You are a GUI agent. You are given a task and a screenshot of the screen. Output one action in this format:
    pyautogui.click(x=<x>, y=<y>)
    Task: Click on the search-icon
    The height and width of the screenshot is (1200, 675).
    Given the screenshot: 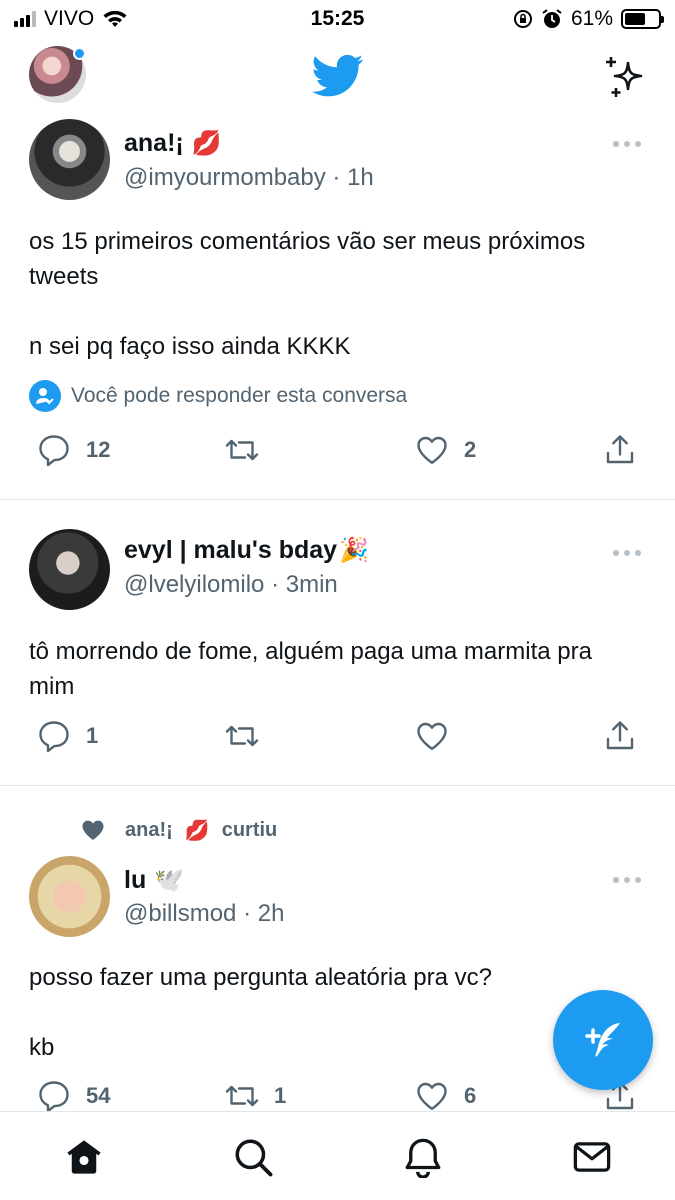 What is the action you would take?
    pyautogui.click(x=253, y=1157)
    